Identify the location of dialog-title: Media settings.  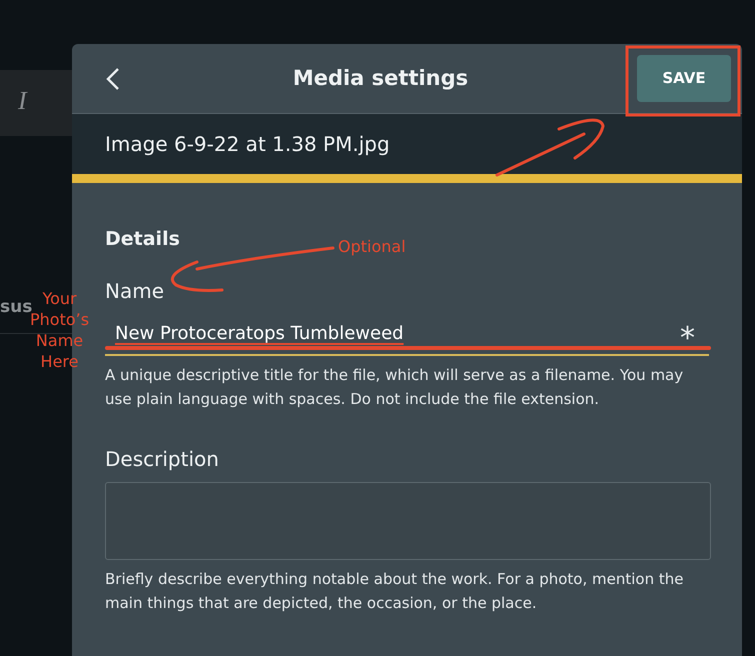
(380, 78).